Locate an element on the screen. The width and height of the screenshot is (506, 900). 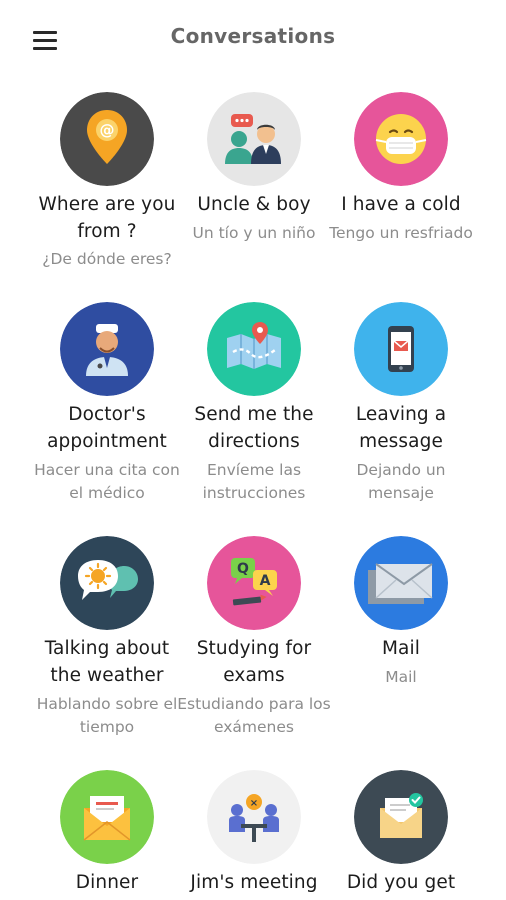
card-title: Mail is located at coordinates (401, 648).